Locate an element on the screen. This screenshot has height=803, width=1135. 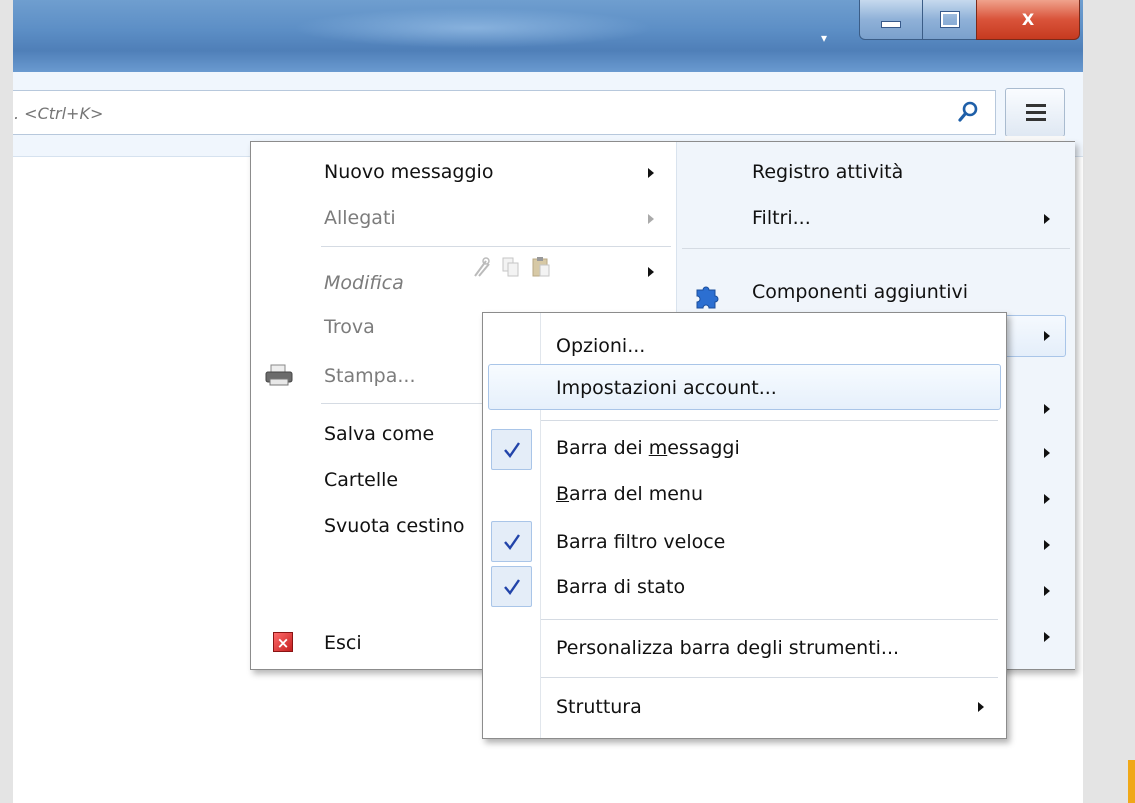
checkbox-barra-di-stato is located at coordinates (511, 586).